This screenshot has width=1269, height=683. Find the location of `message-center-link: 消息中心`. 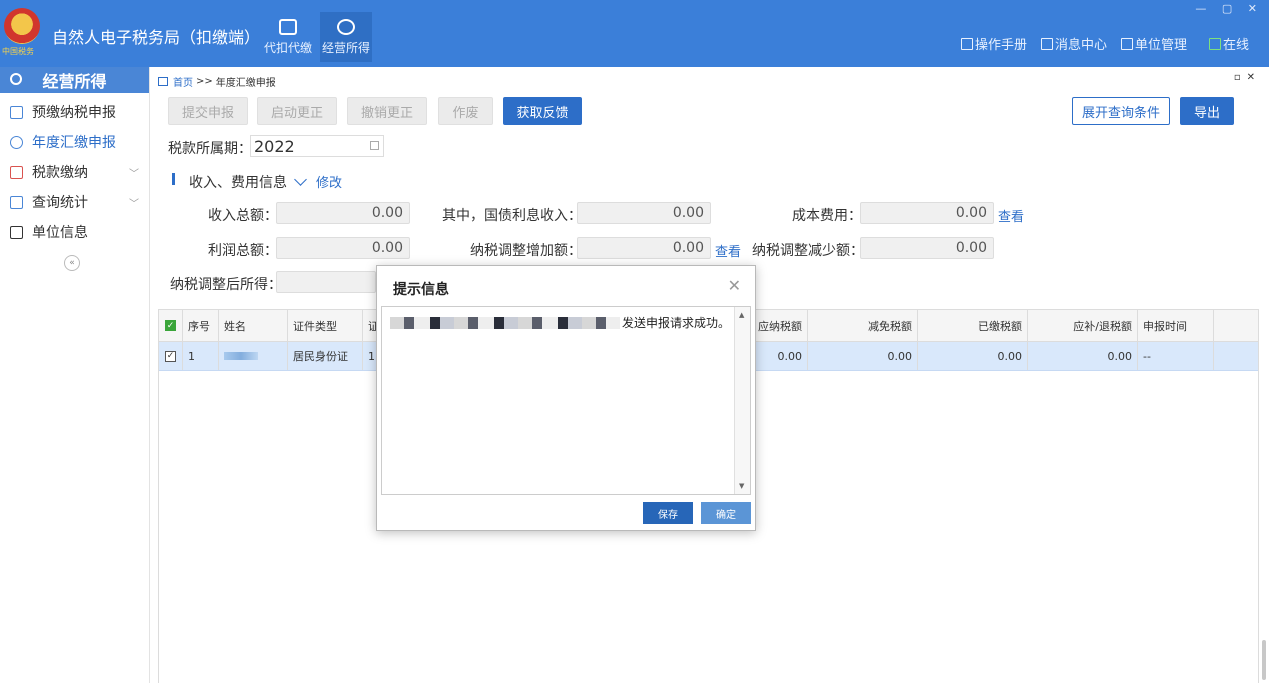

message-center-link: 消息中心 is located at coordinates (1073, 43).